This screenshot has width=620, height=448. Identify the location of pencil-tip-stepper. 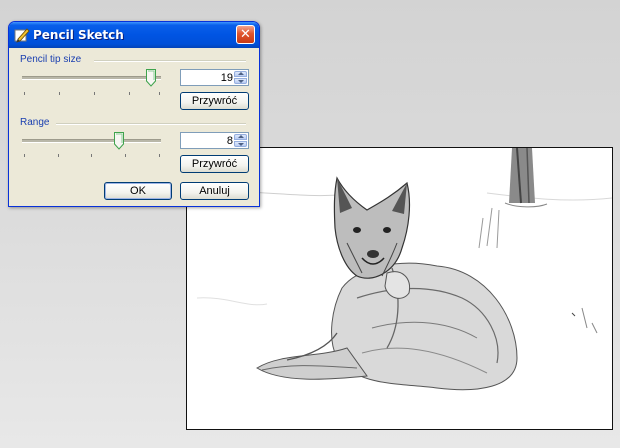
(214, 77).